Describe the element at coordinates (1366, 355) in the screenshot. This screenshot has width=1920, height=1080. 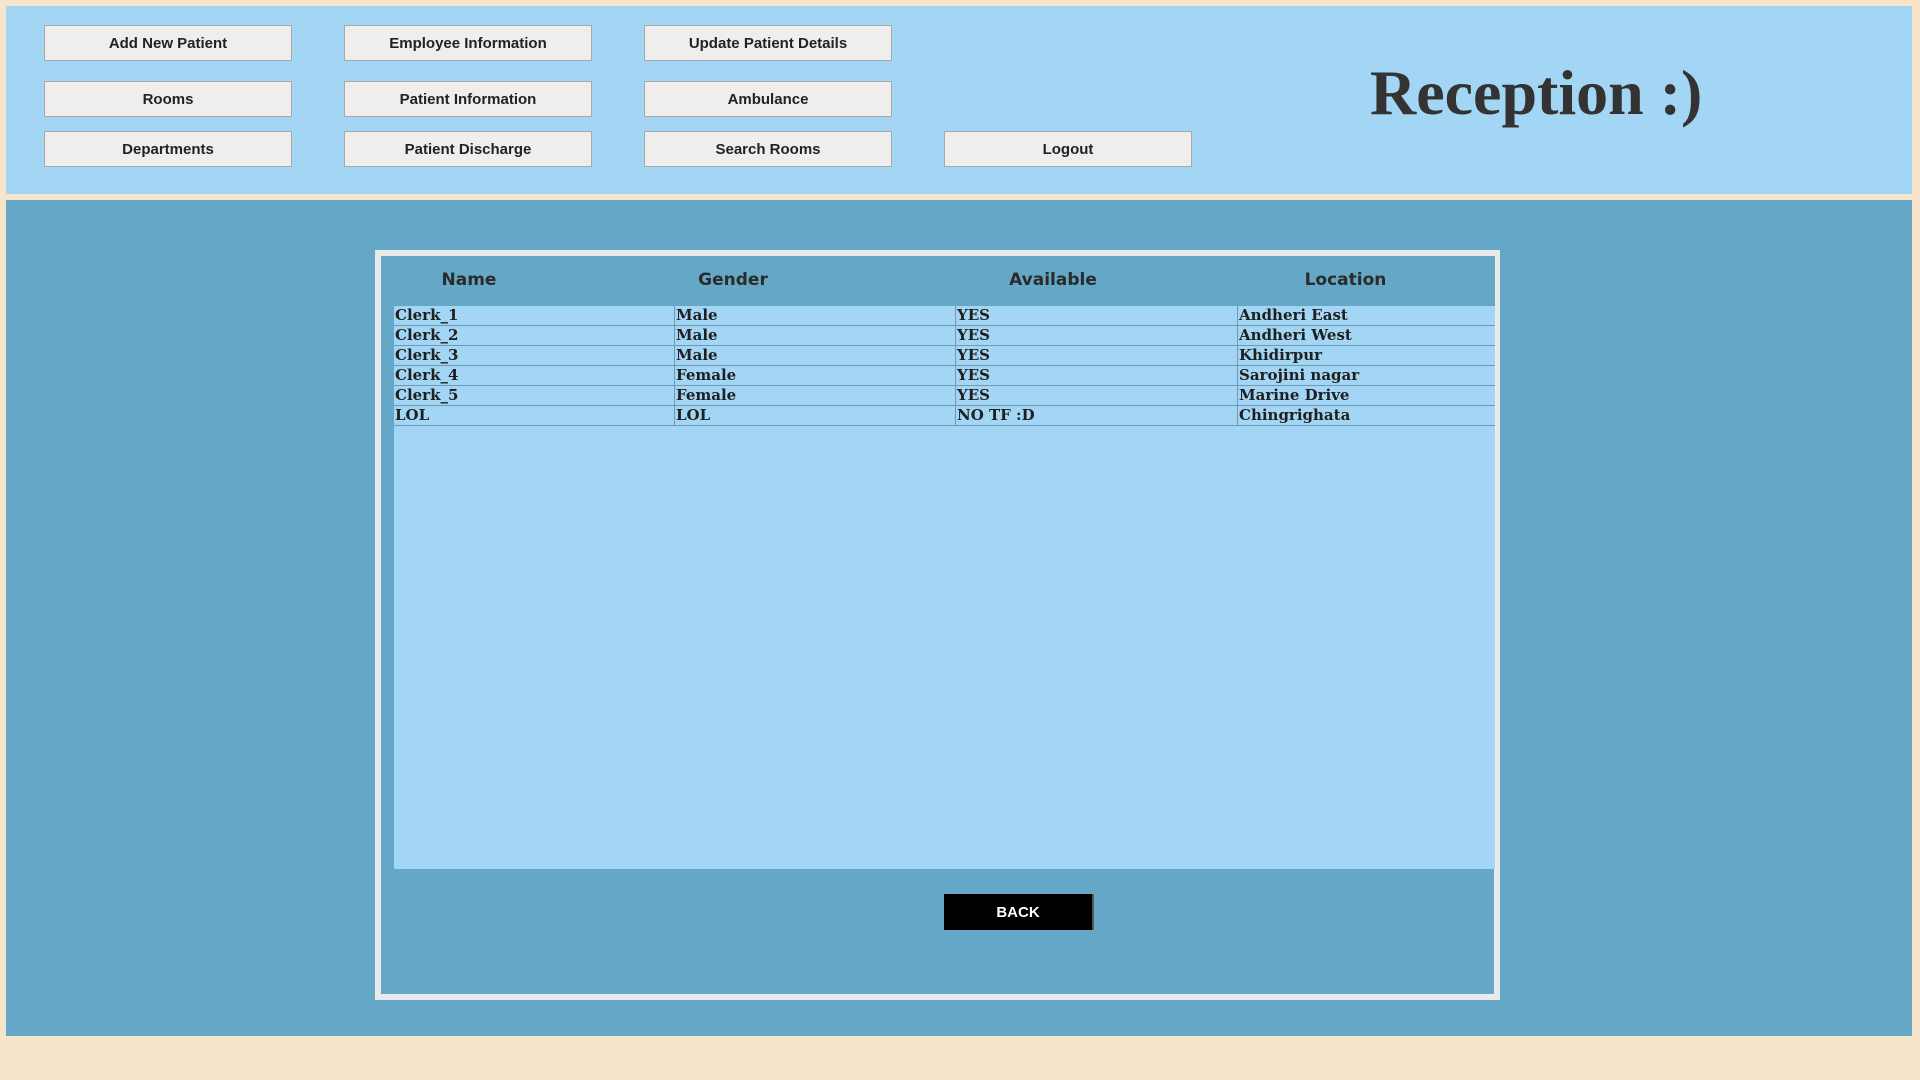
I see `cell-location: Khidirpur` at that location.